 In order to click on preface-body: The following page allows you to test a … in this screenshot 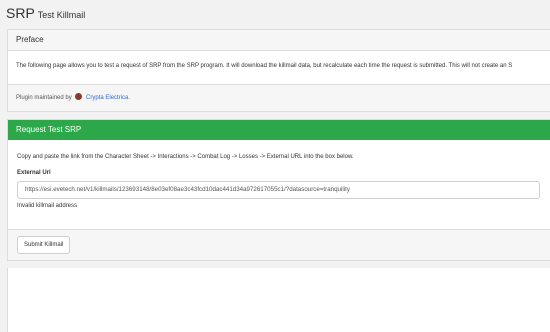, I will do `click(264, 66)`.